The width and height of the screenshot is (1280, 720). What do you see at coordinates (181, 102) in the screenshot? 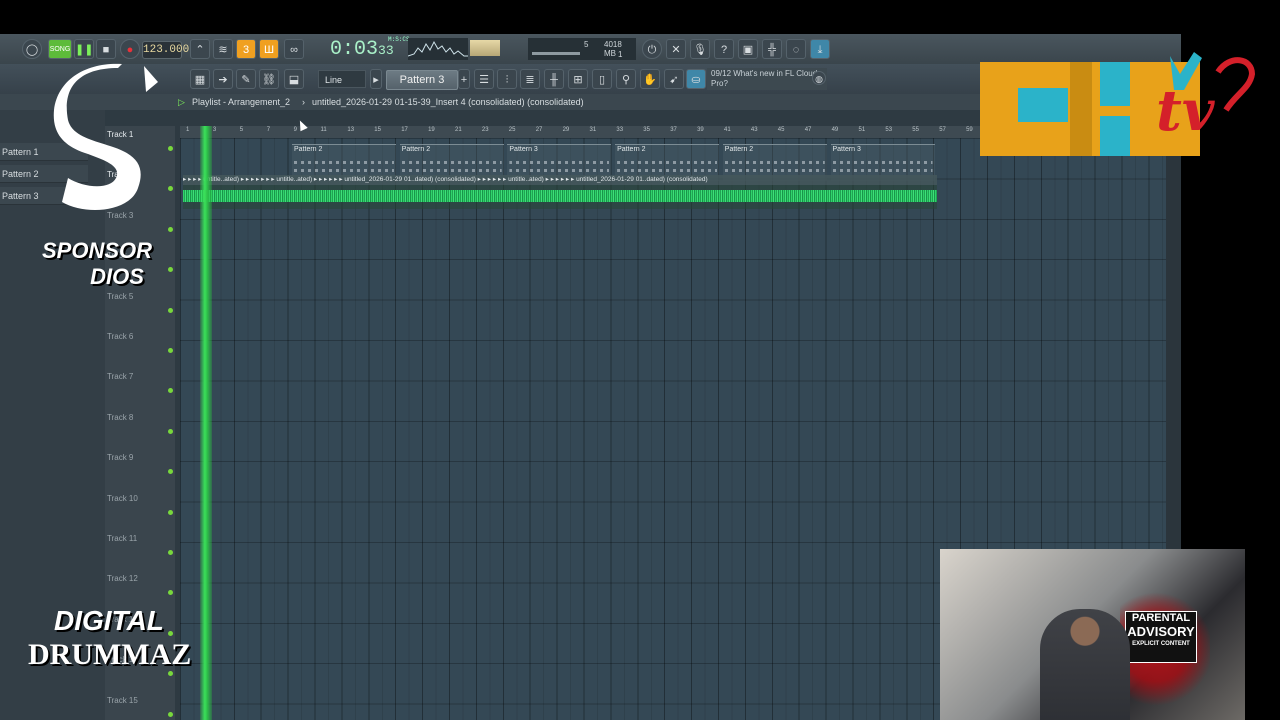
I see `playlist-play-icon: ▷` at bounding box center [181, 102].